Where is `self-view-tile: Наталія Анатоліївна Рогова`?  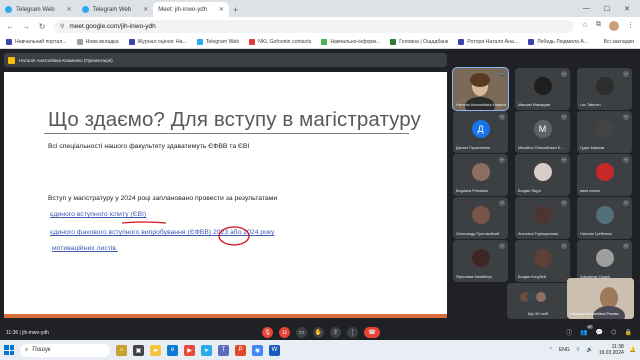 self-view-tile: Наталія Анатоліївна Рогова is located at coordinates (600, 298).